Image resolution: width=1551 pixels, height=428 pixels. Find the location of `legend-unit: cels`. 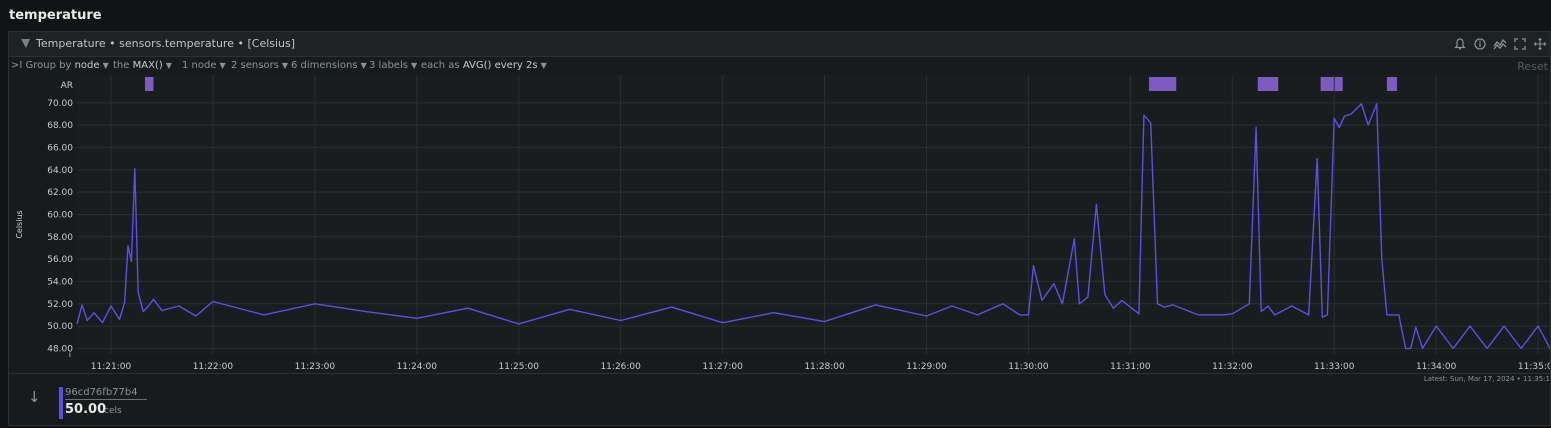

legend-unit: cels is located at coordinates (113, 411).